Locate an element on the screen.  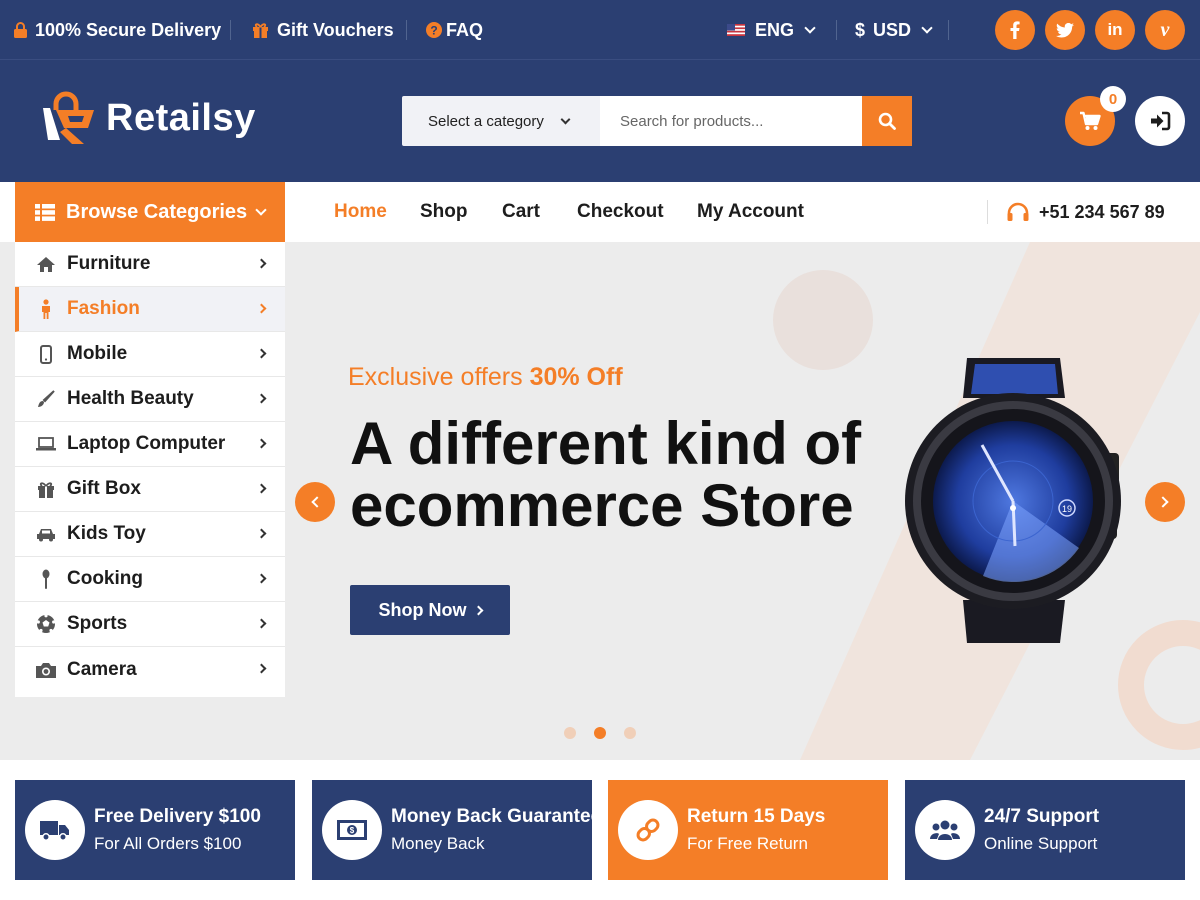
language-select: ENG is located at coordinates (771, 30).